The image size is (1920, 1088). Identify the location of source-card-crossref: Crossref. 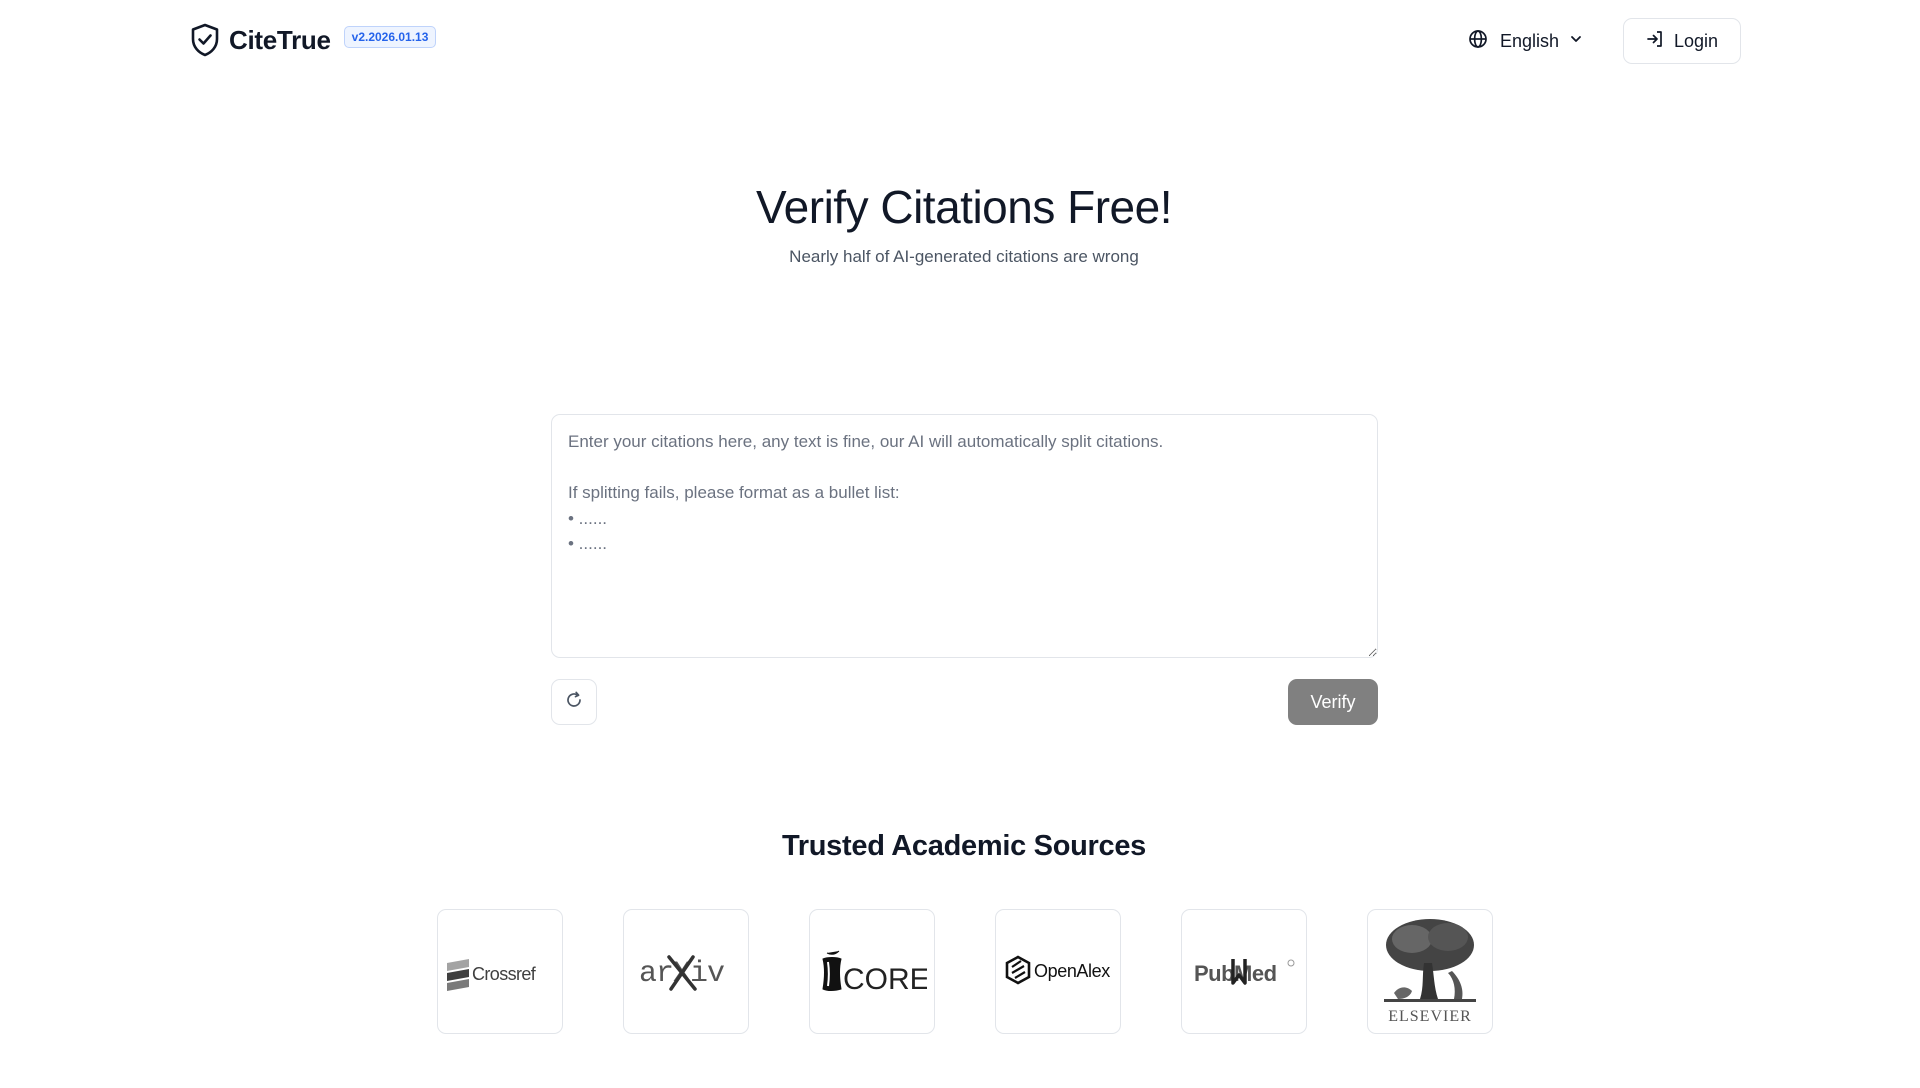
(500, 971).